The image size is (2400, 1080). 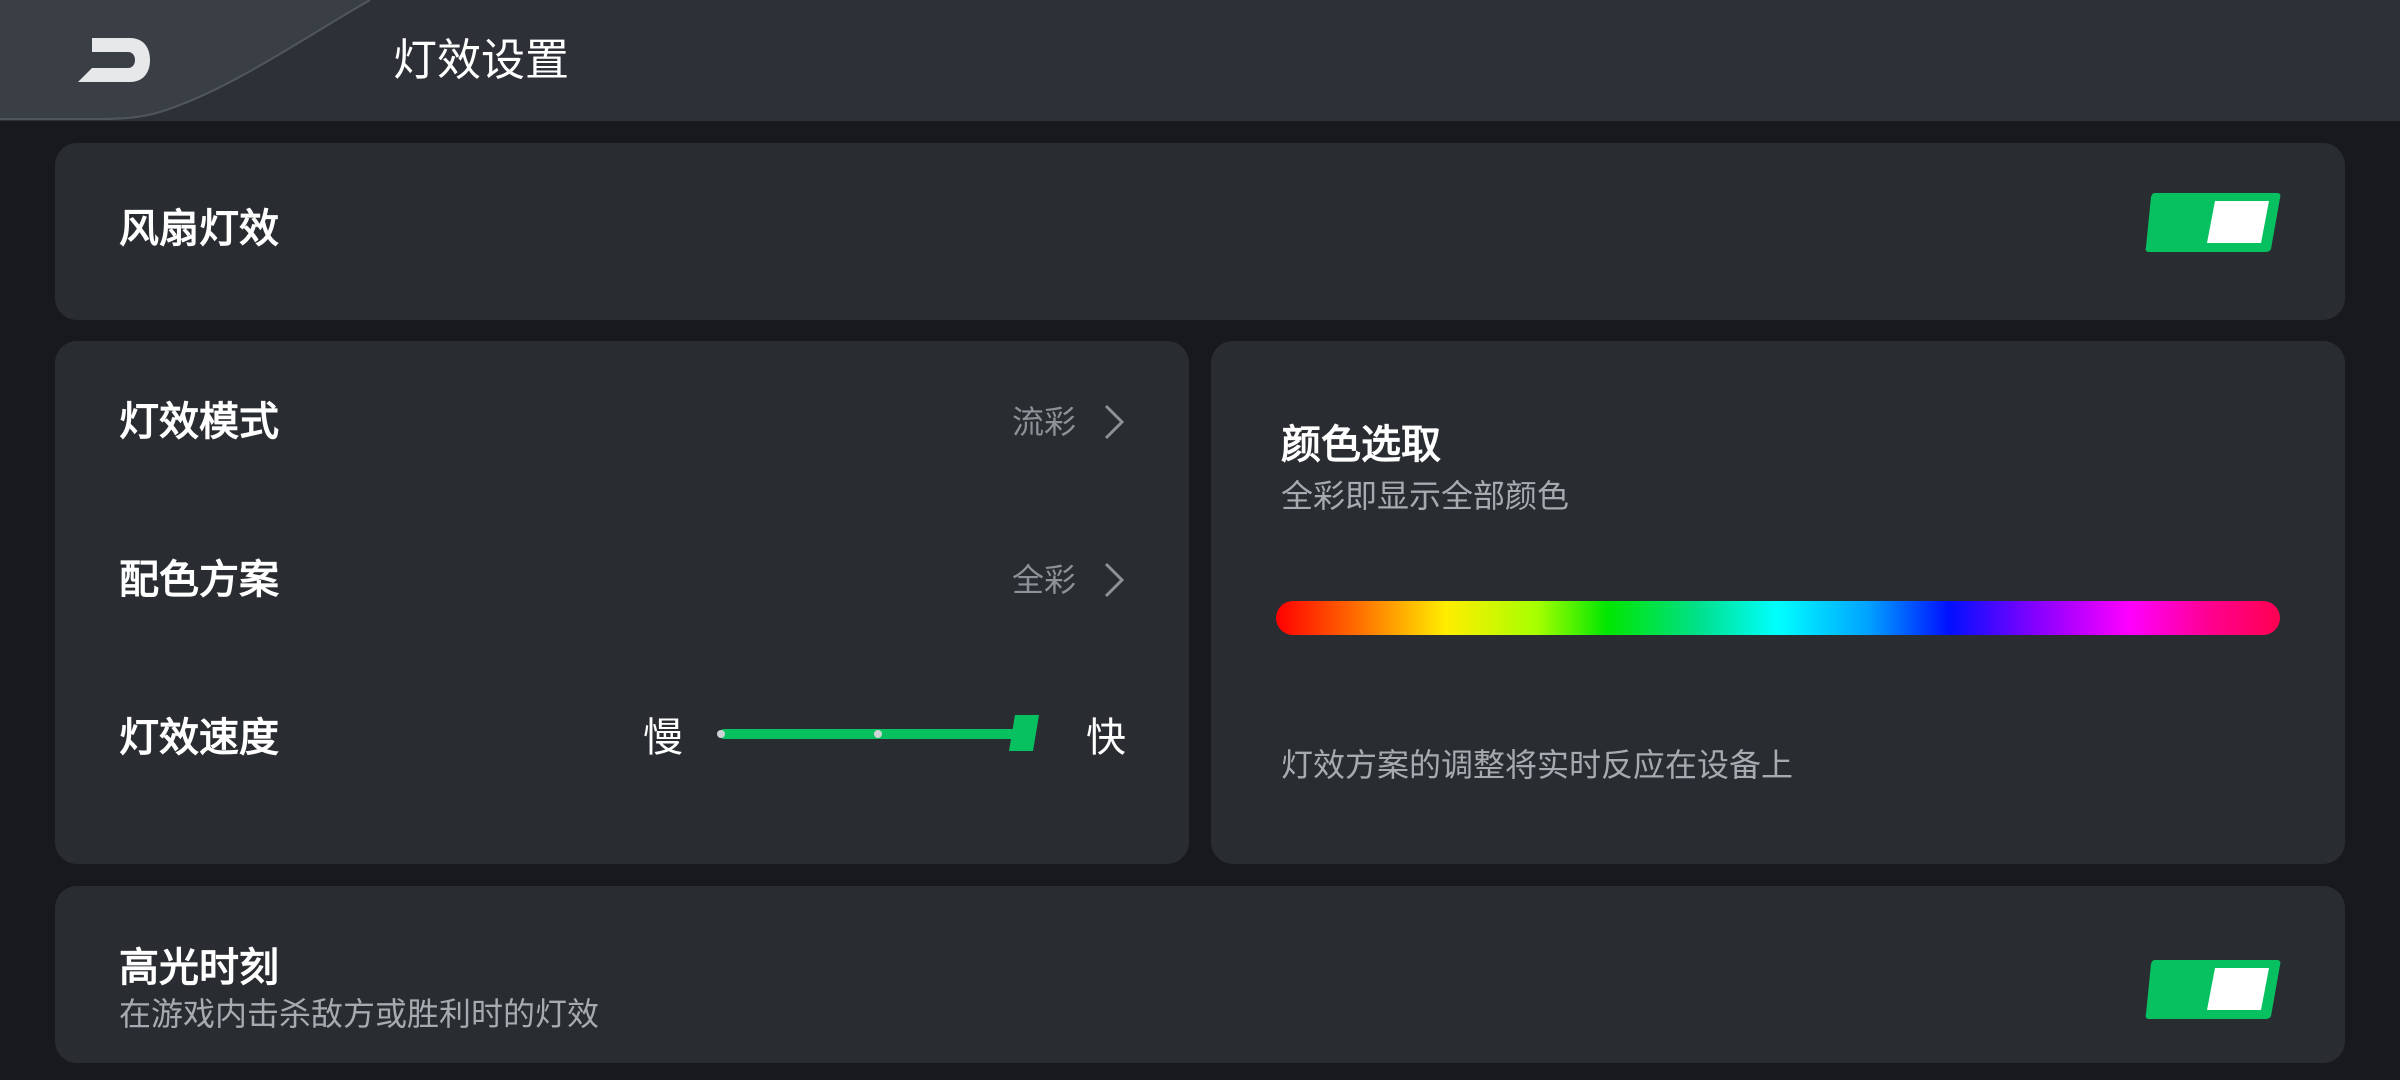 What do you see at coordinates (872, 734) in the screenshot?
I see `slider-track-fill` at bounding box center [872, 734].